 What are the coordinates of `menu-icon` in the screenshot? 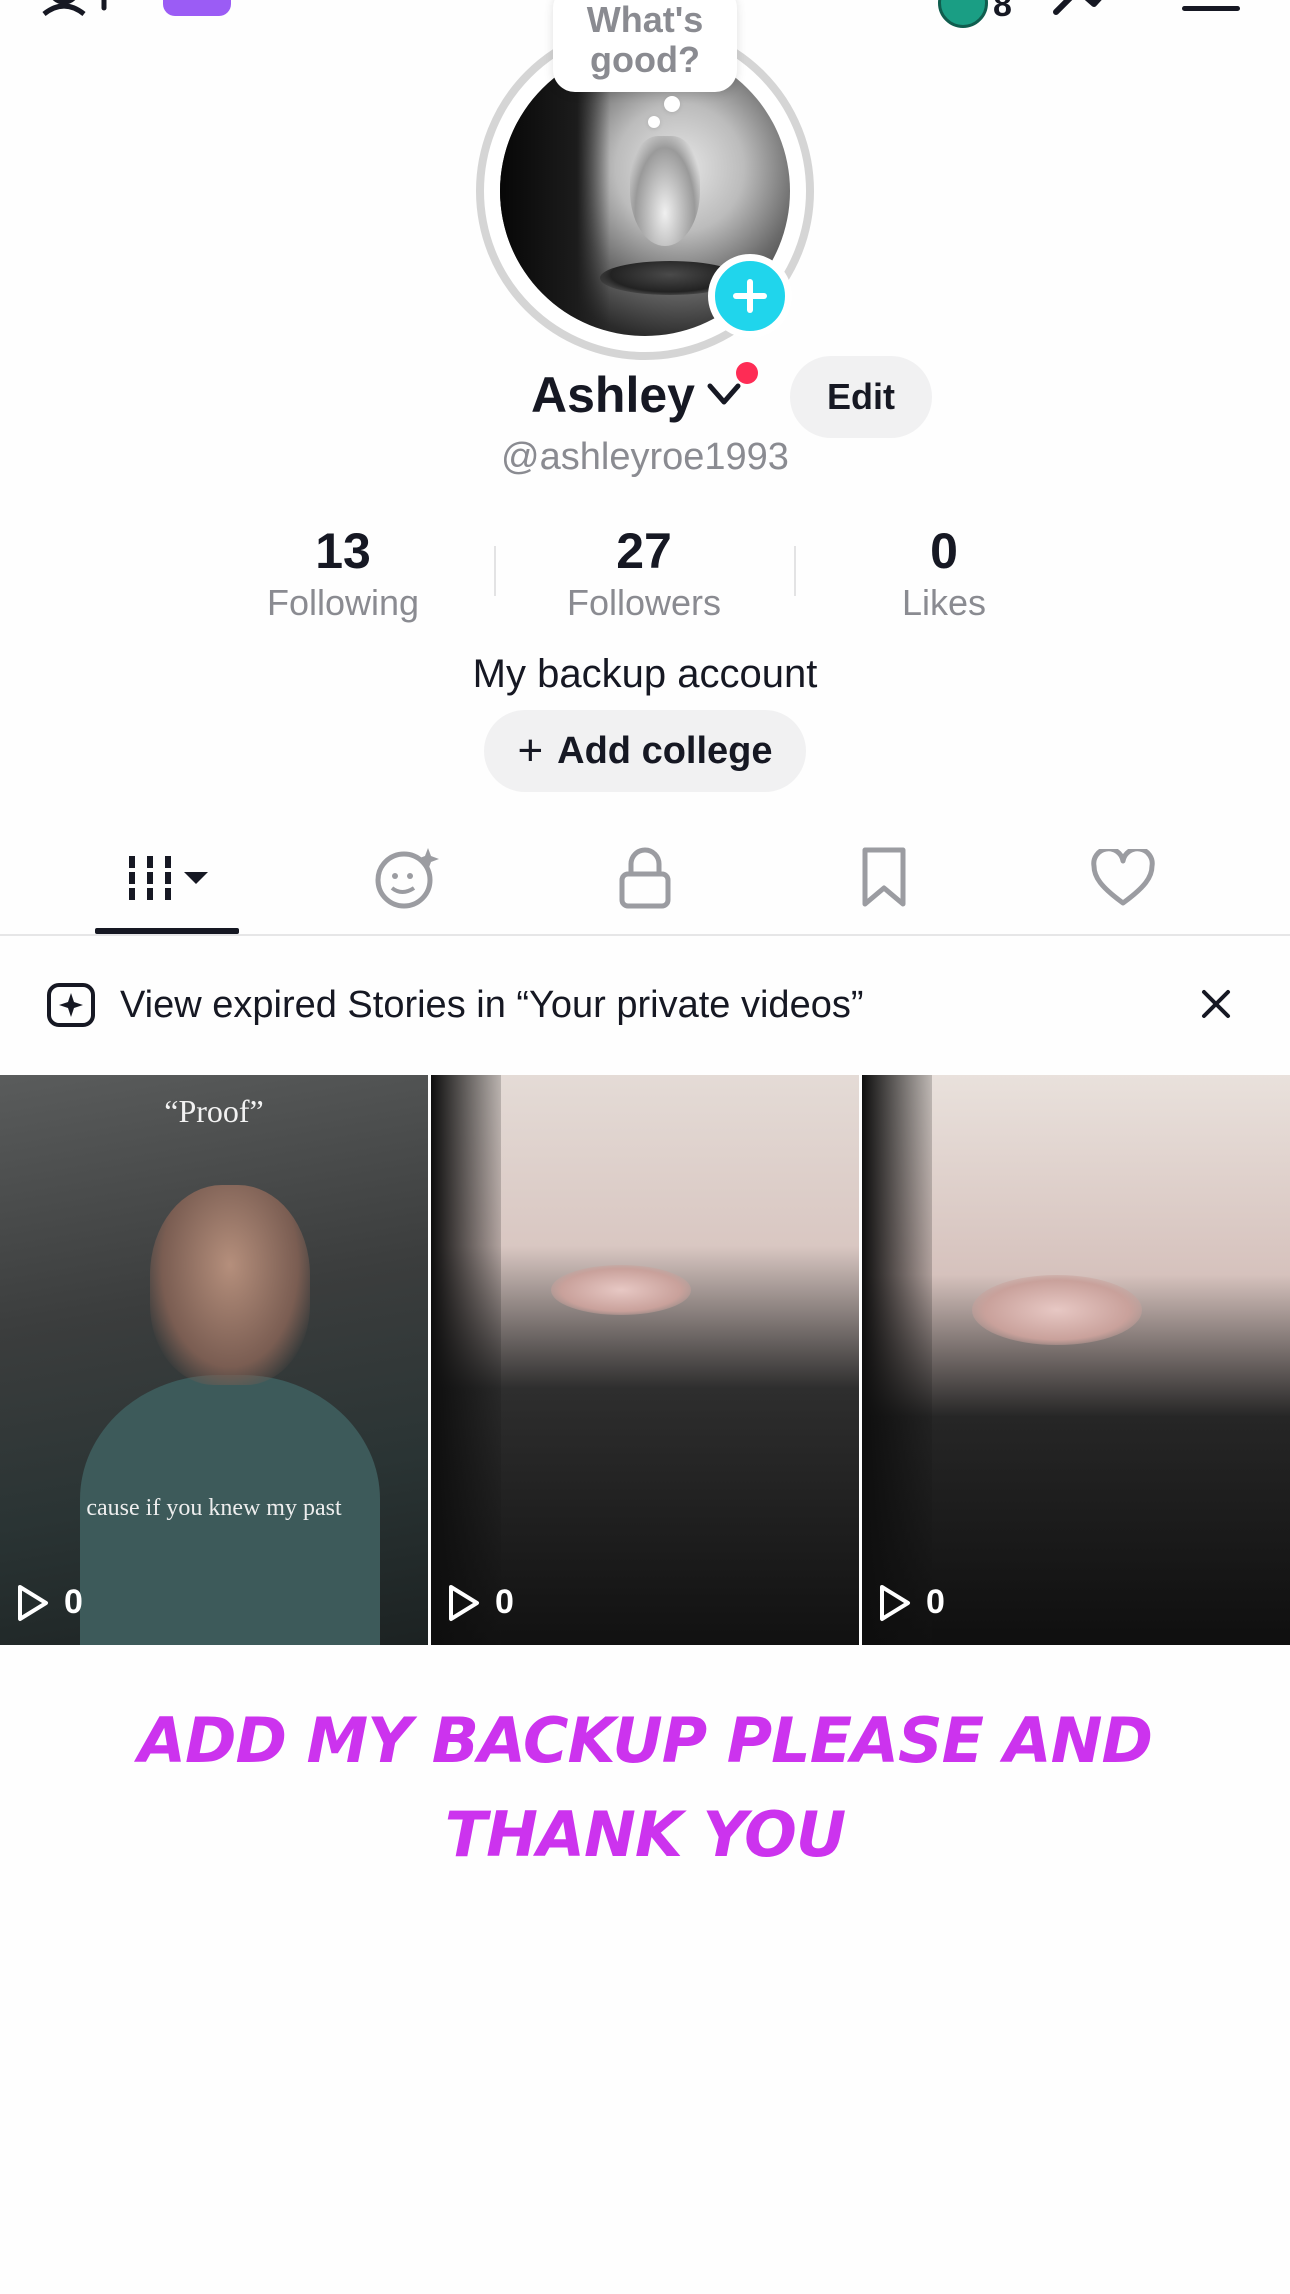 It's located at (1211, 8).